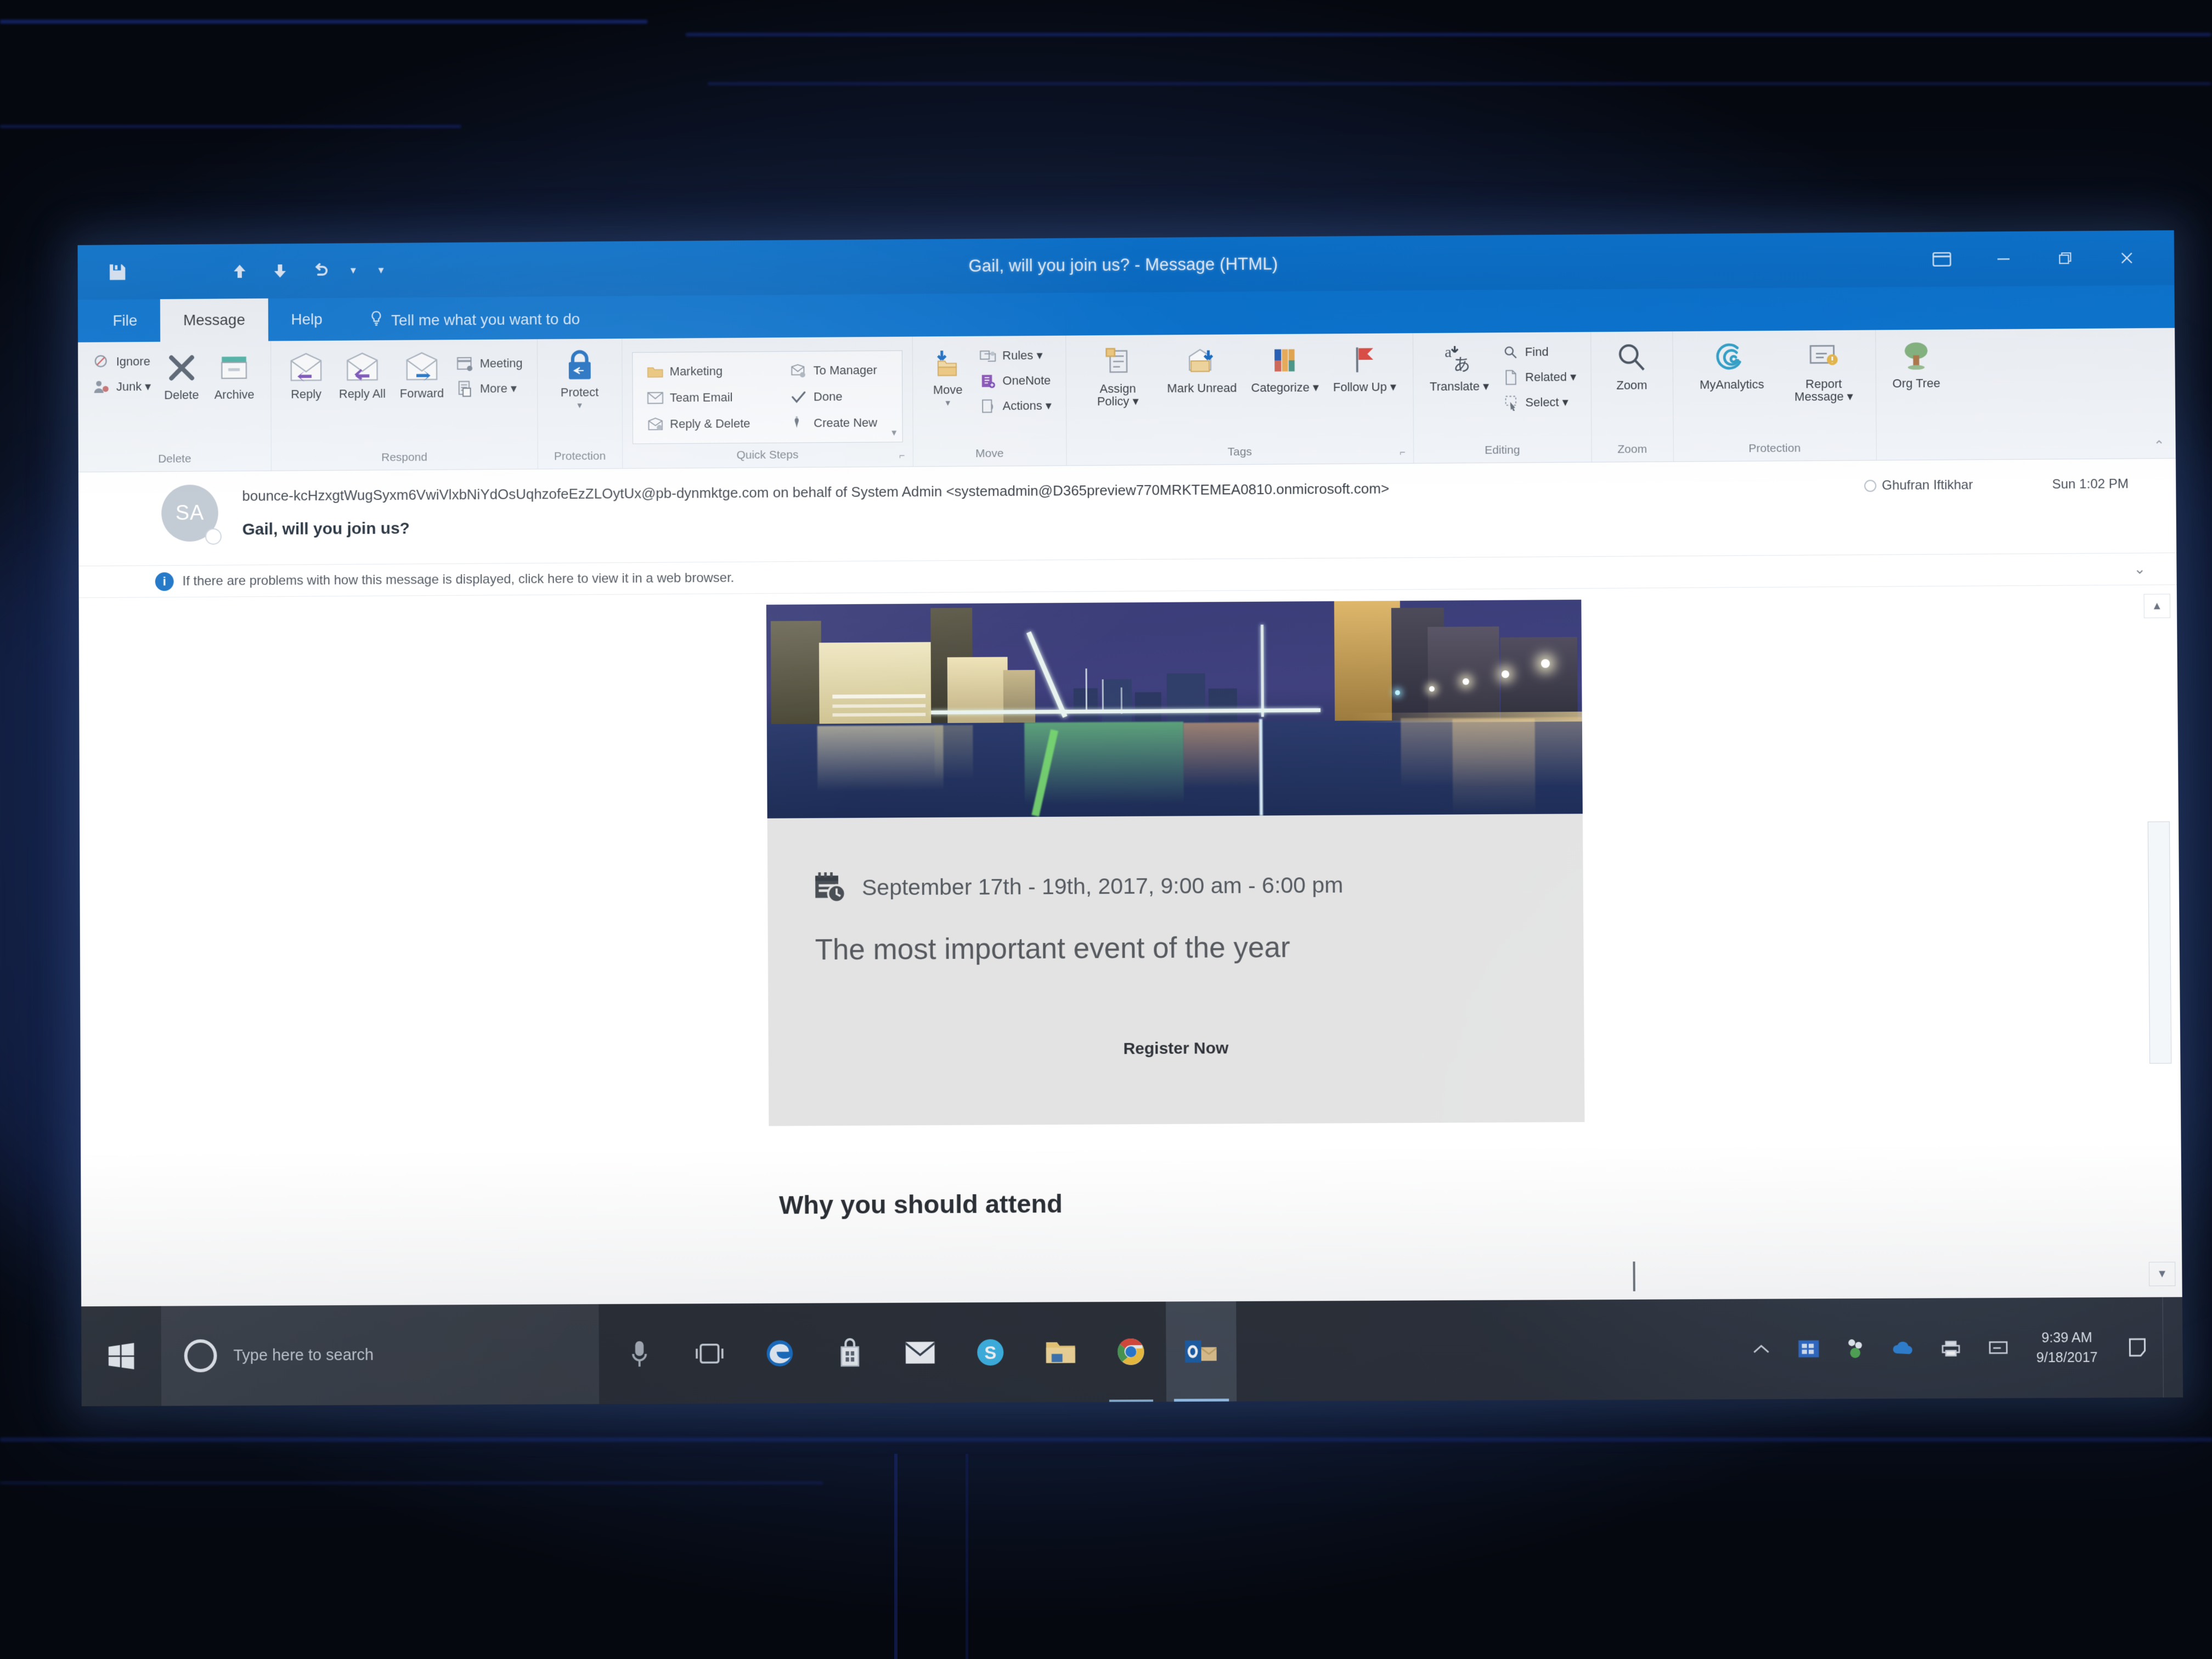  What do you see at coordinates (579, 405) in the screenshot?
I see `protect-dropdown-icon: ▾` at bounding box center [579, 405].